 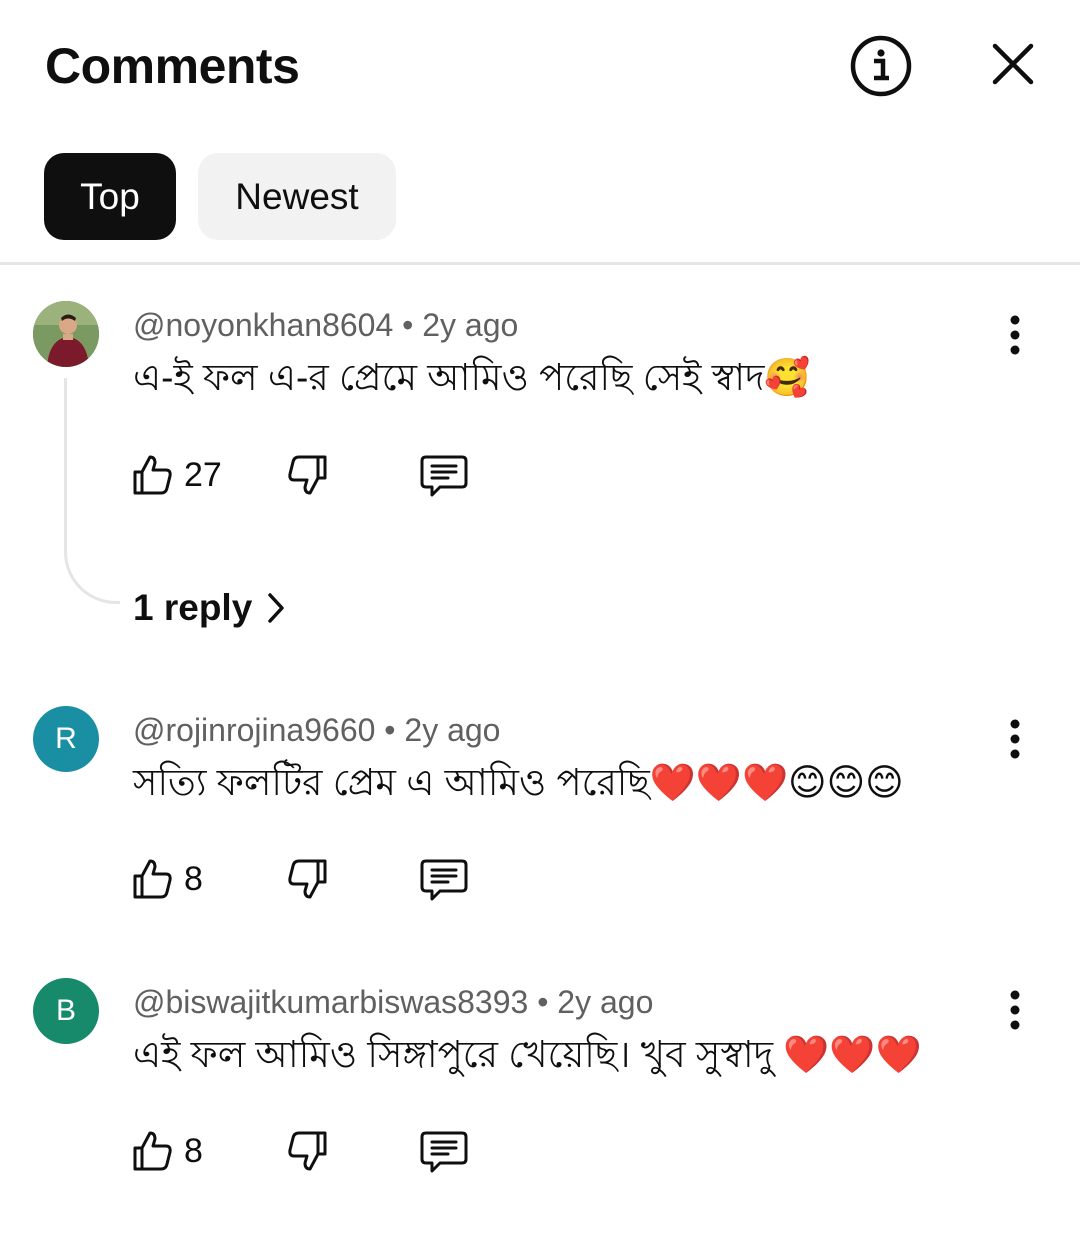 What do you see at coordinates (540, 263) in the screenshot?
I see `header-divider` at bounding box center [540, 263].